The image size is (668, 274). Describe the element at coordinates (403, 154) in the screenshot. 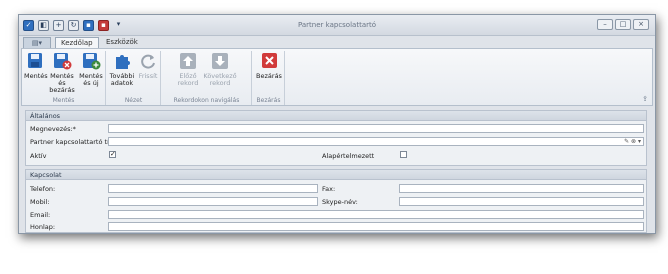

I see `default-checkbox` at that location.